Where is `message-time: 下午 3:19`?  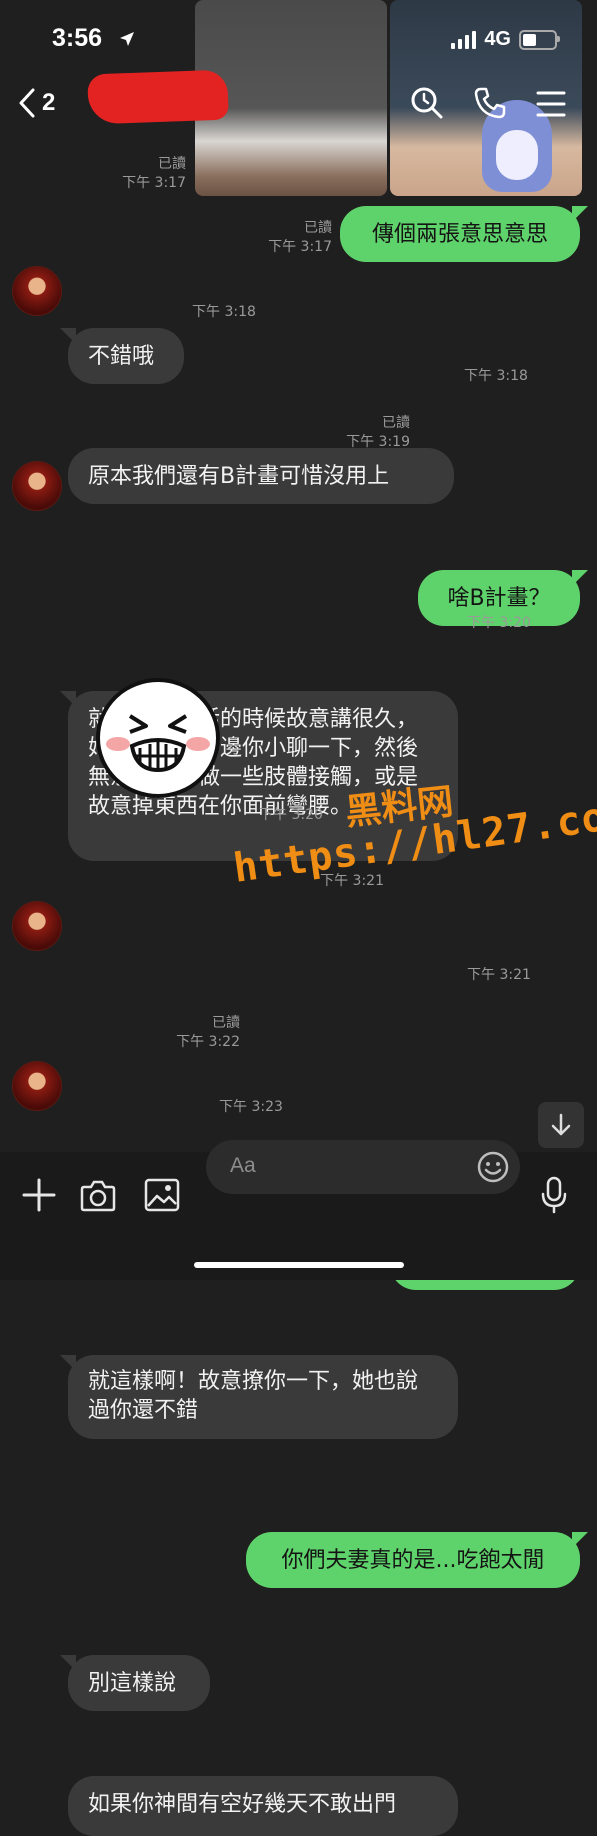
message-time: 下午 3:19 is located at coordinates (378, 442).